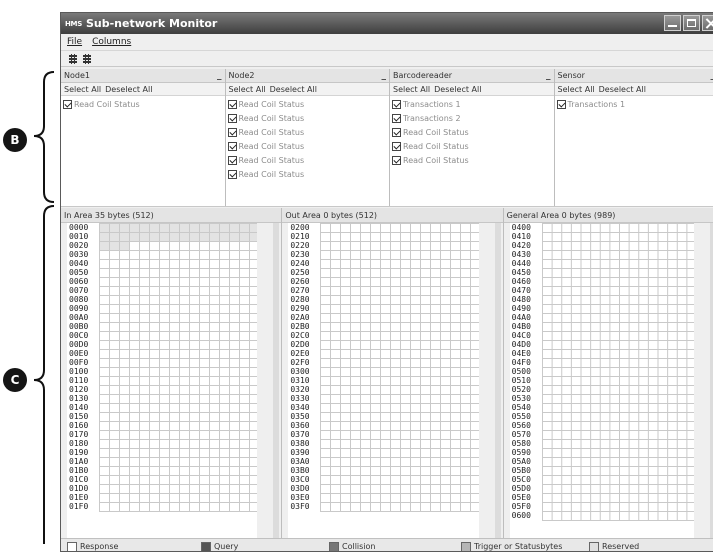 This screenshot has height=552, width=713. What do you see at coordinates (72, 58) in the screenshot?
I see `network-start-icon` at bounding box center [72, 58].